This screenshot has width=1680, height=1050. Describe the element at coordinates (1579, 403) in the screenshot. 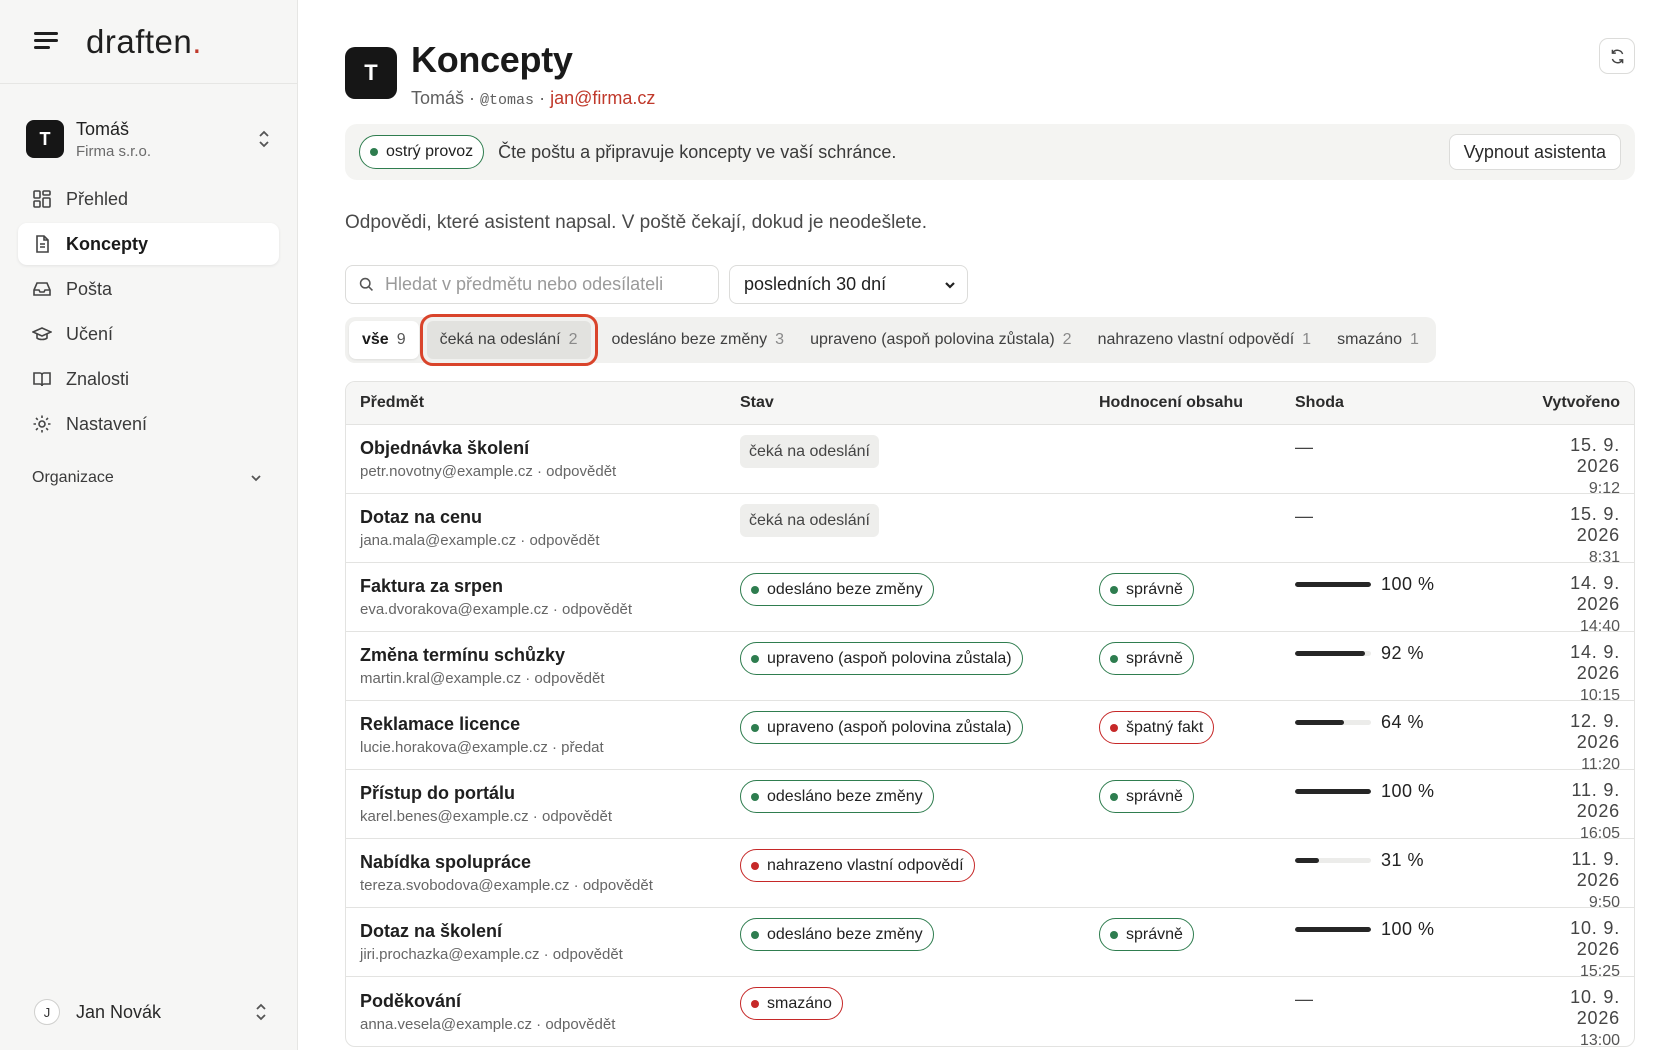

I see `column-header-created: Vytvořeno` at that location.